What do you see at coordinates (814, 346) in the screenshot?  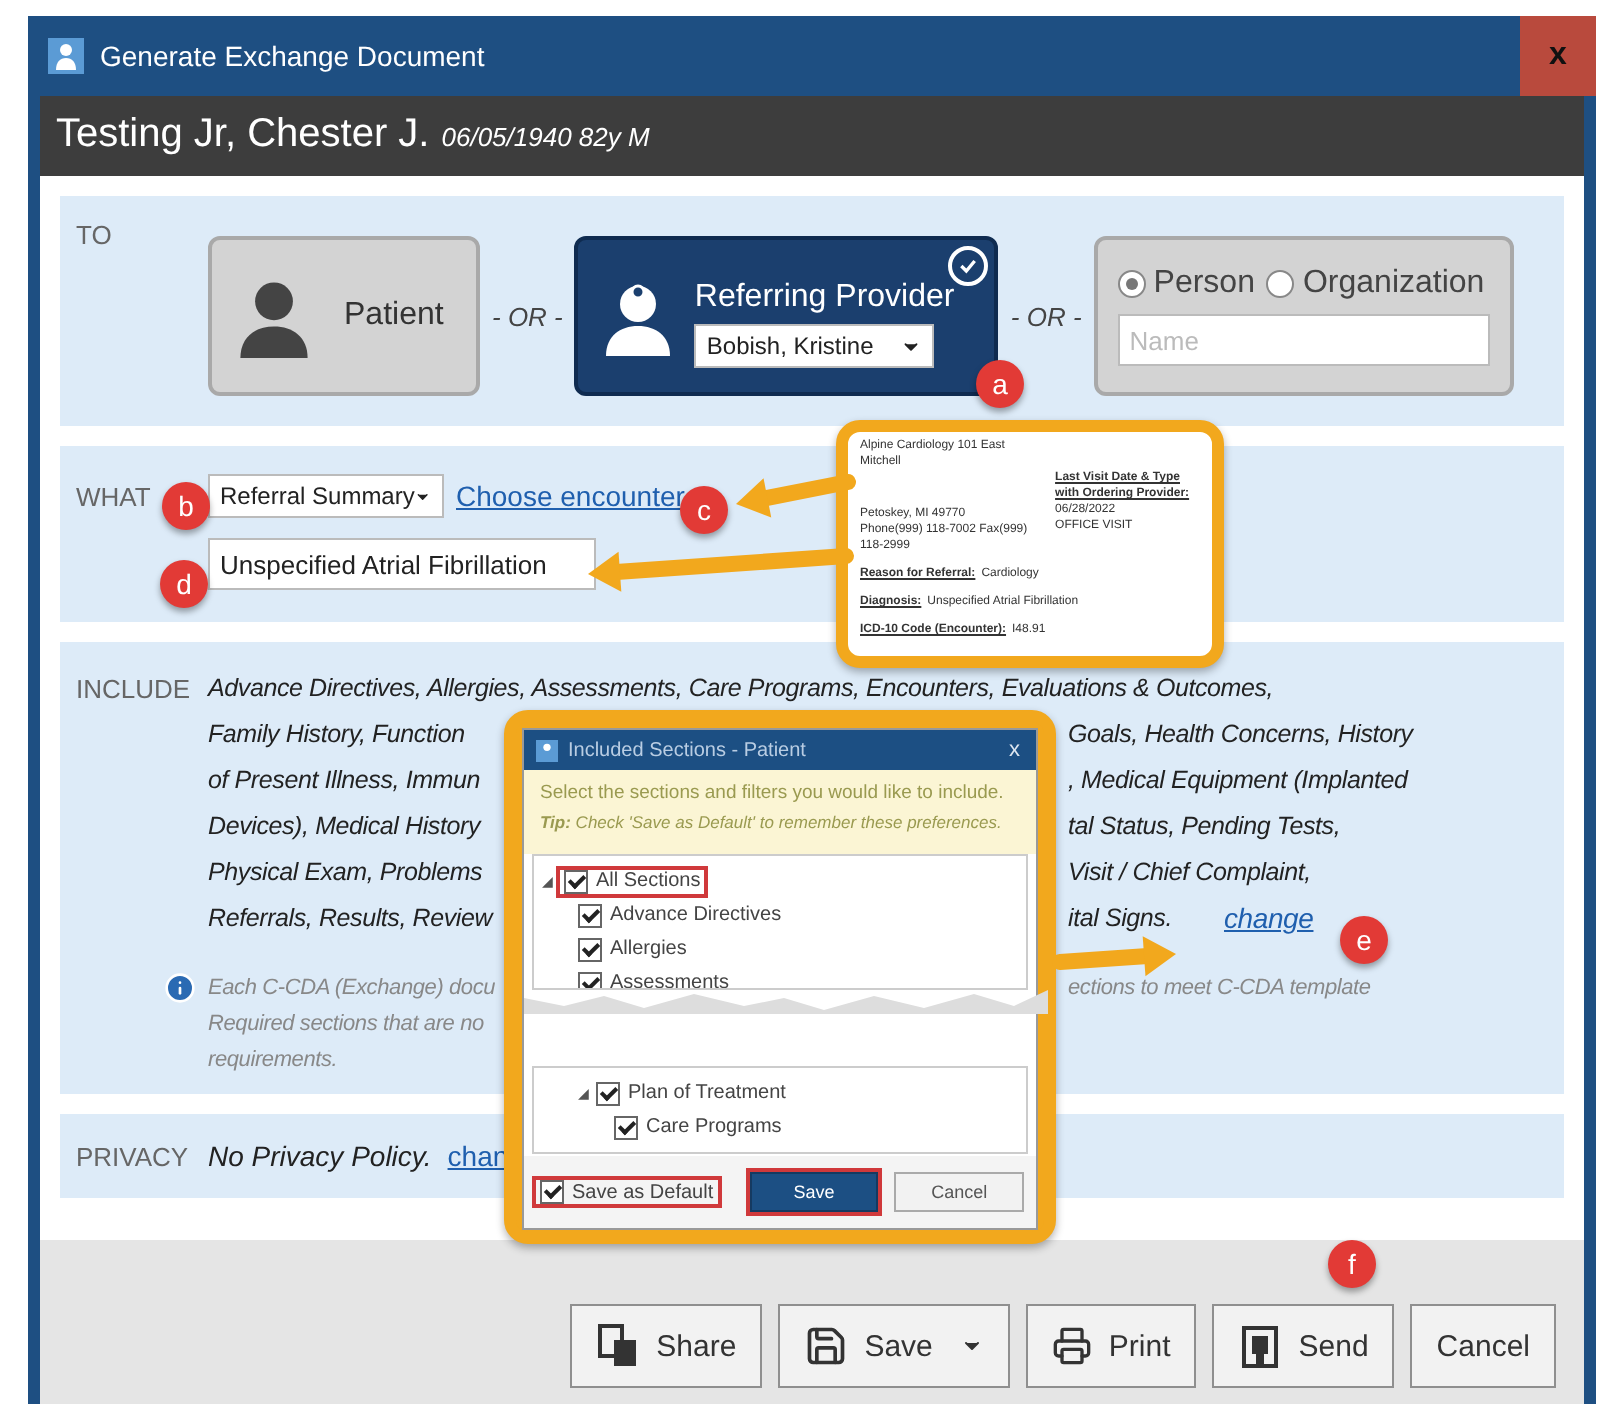 I see `provider-dropdown: Bobish, Kristine` at bounding box center [814, 346].